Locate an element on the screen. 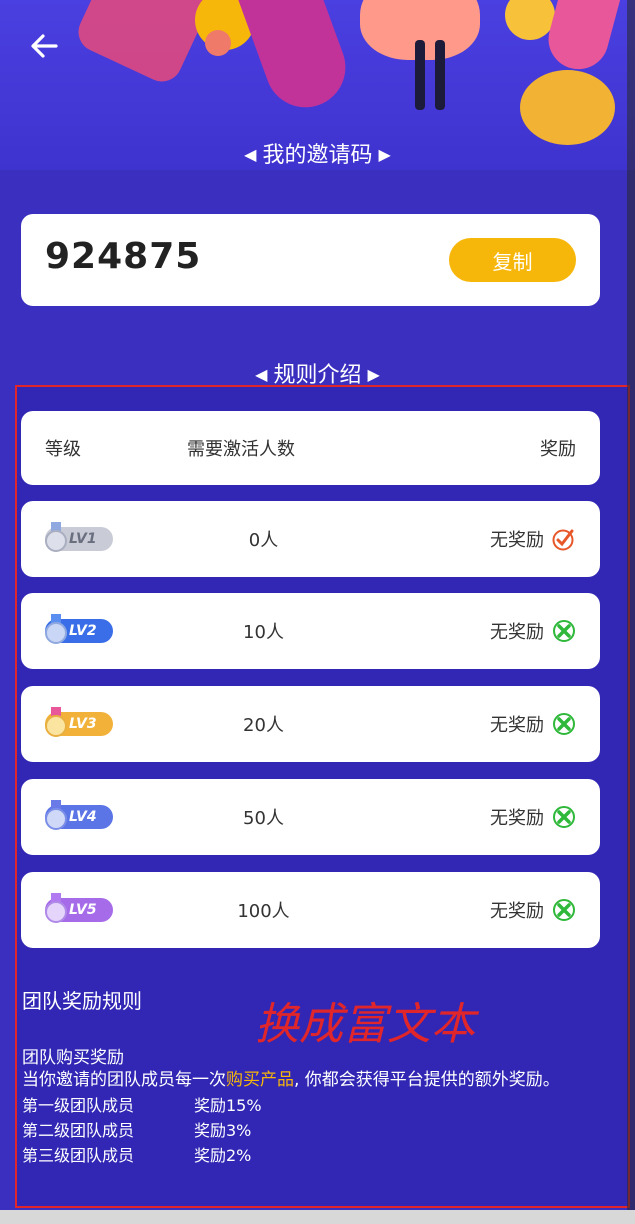 This screenshot has width=635, height=1224. tier-row: 第三级团队成员 奖励2% is located at coordinates (137, 1155).